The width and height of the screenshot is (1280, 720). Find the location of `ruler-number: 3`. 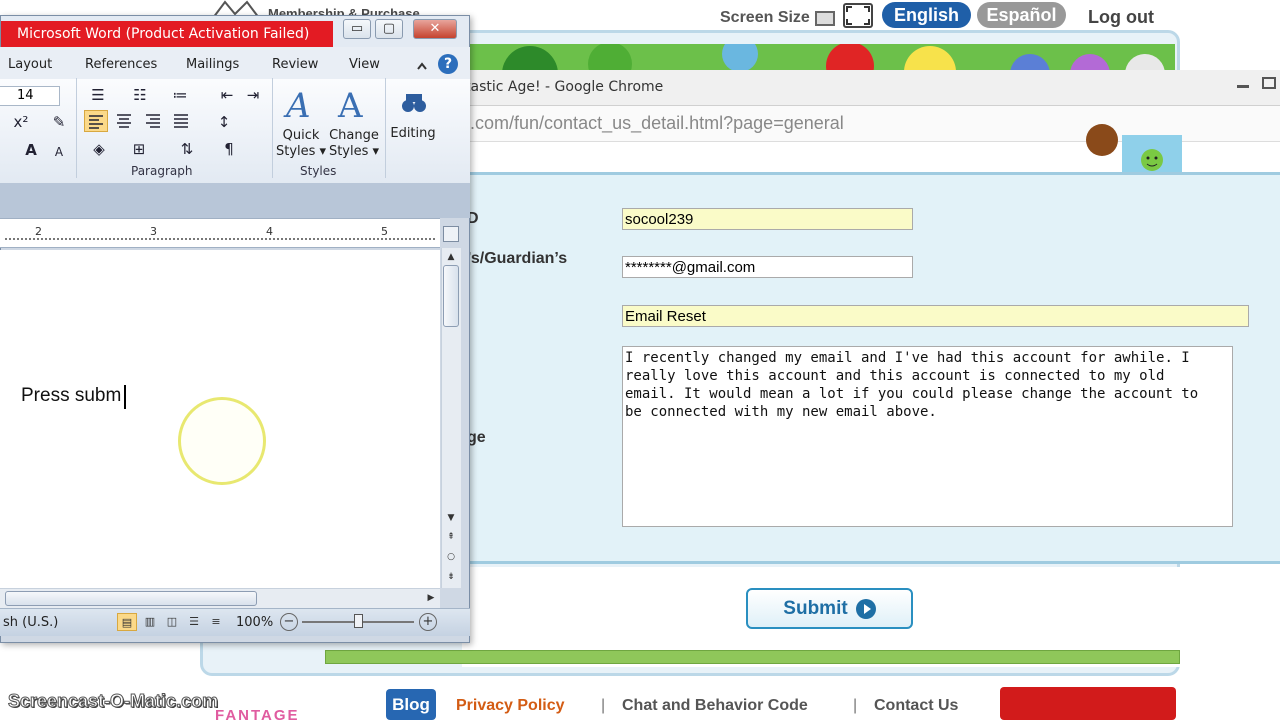

ruler-number: 3 is located at coordinates (153, 231).